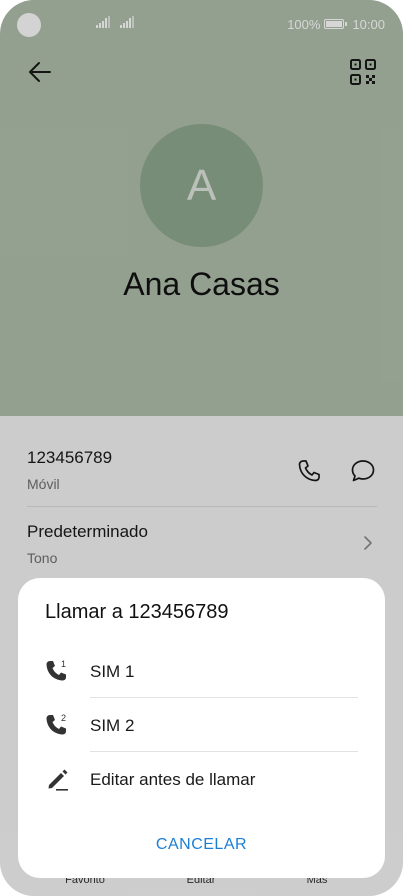 The height and width of the screenshot is (896, 403). What do you see at coordinates (63, 718) in the screenshot?
I see `svg-text: 2` at bounding box center [63, 718].